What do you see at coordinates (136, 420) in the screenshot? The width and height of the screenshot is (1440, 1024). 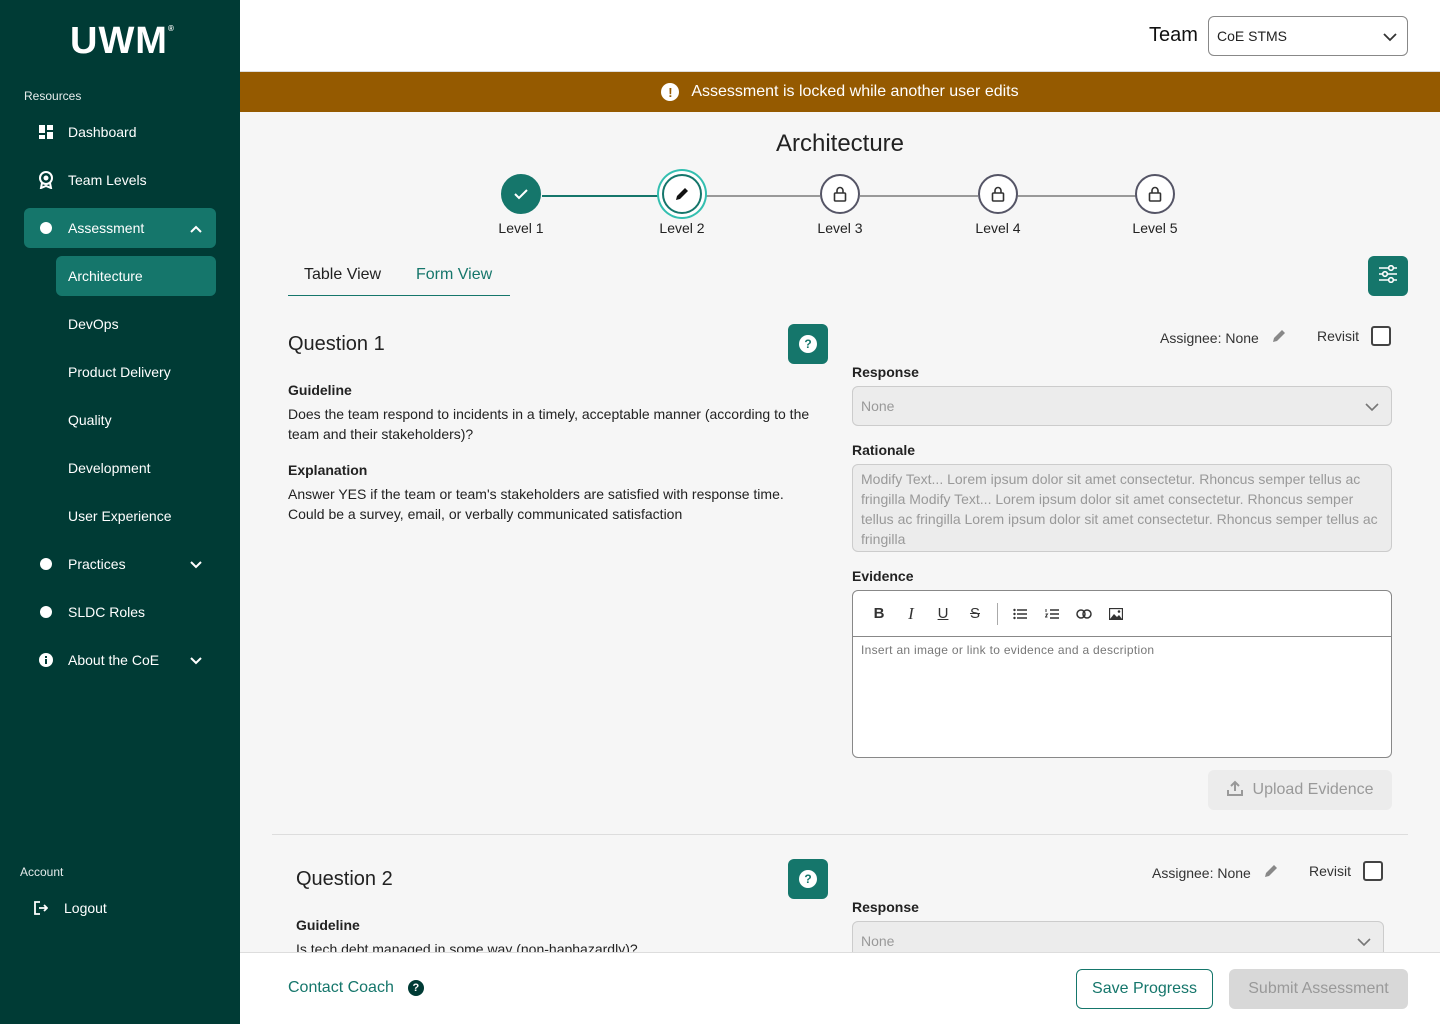 I see `sidebar-subitem-quality: Quality` at bounding box center [136, 420].